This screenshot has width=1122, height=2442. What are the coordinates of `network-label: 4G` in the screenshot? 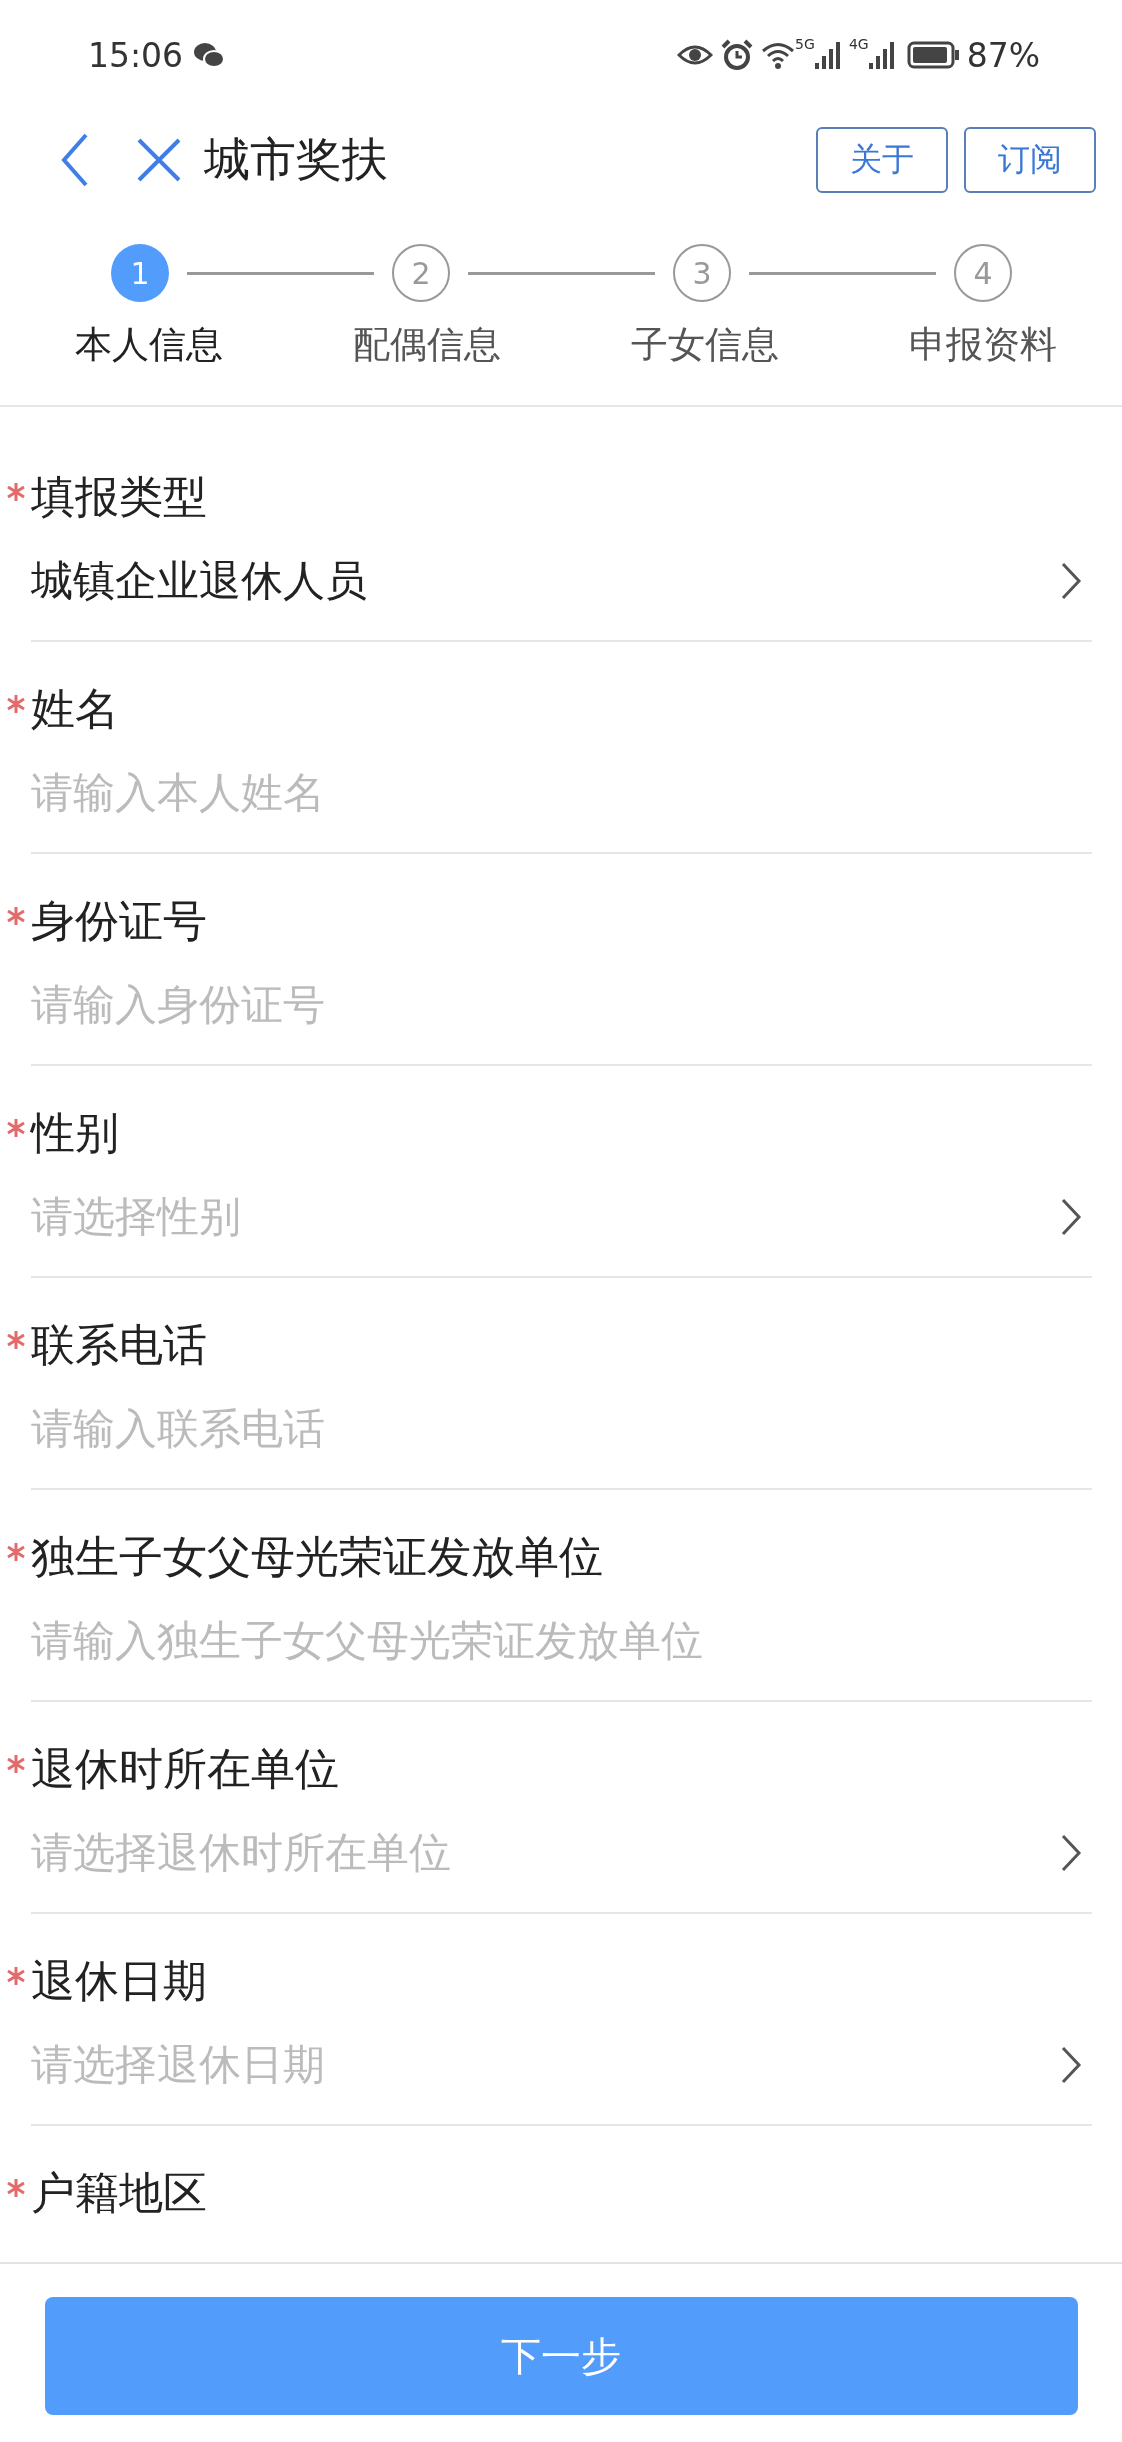 It's located at (858, 44).